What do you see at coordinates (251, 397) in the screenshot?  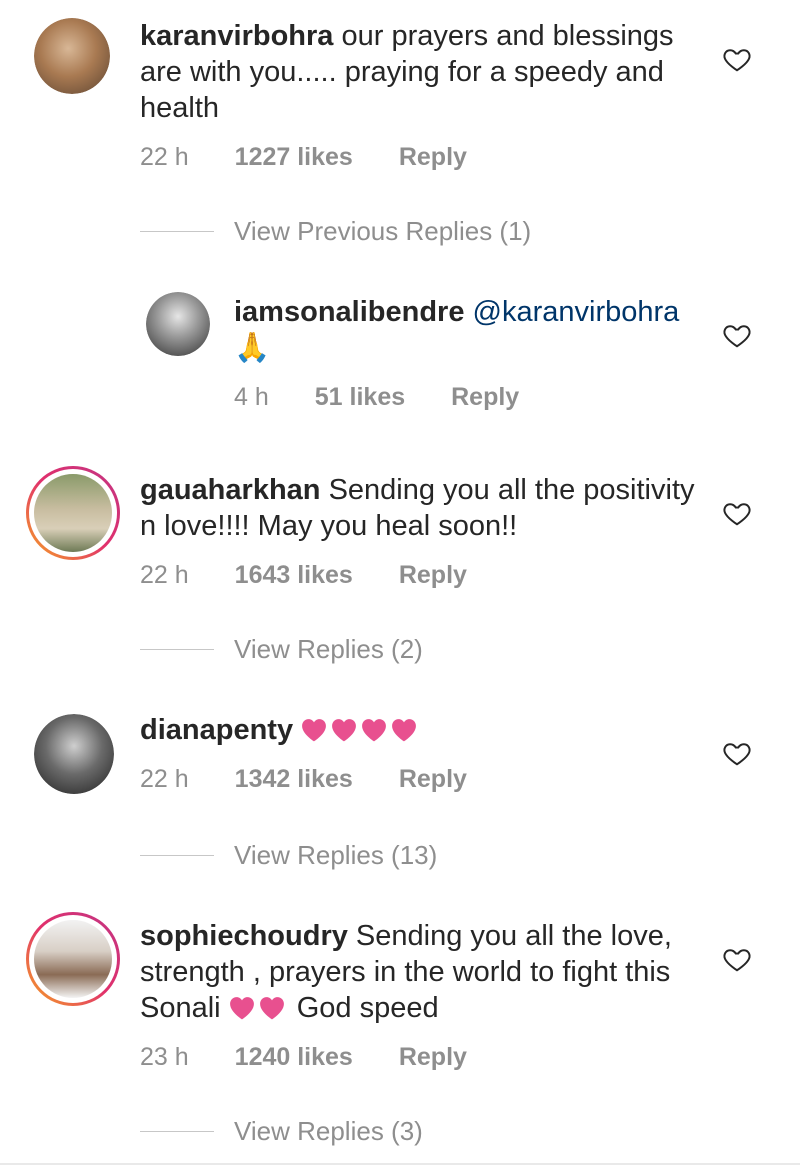 I see `timestamp: 4 h` at bounding box center [251, 397].